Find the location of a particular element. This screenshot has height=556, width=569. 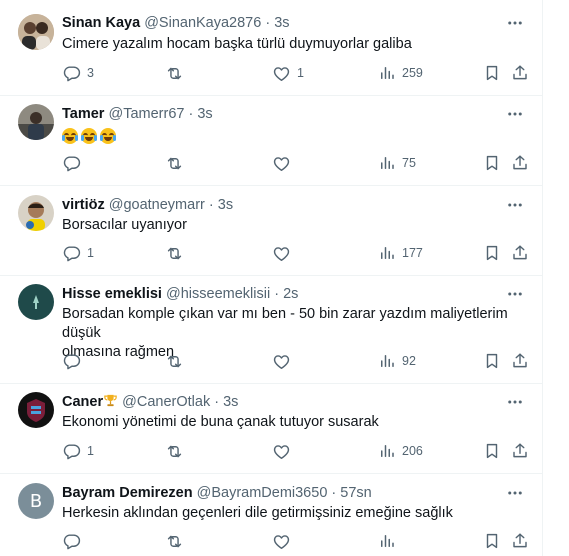

action-bar: 1 206 is located at coordinates (298, 451).